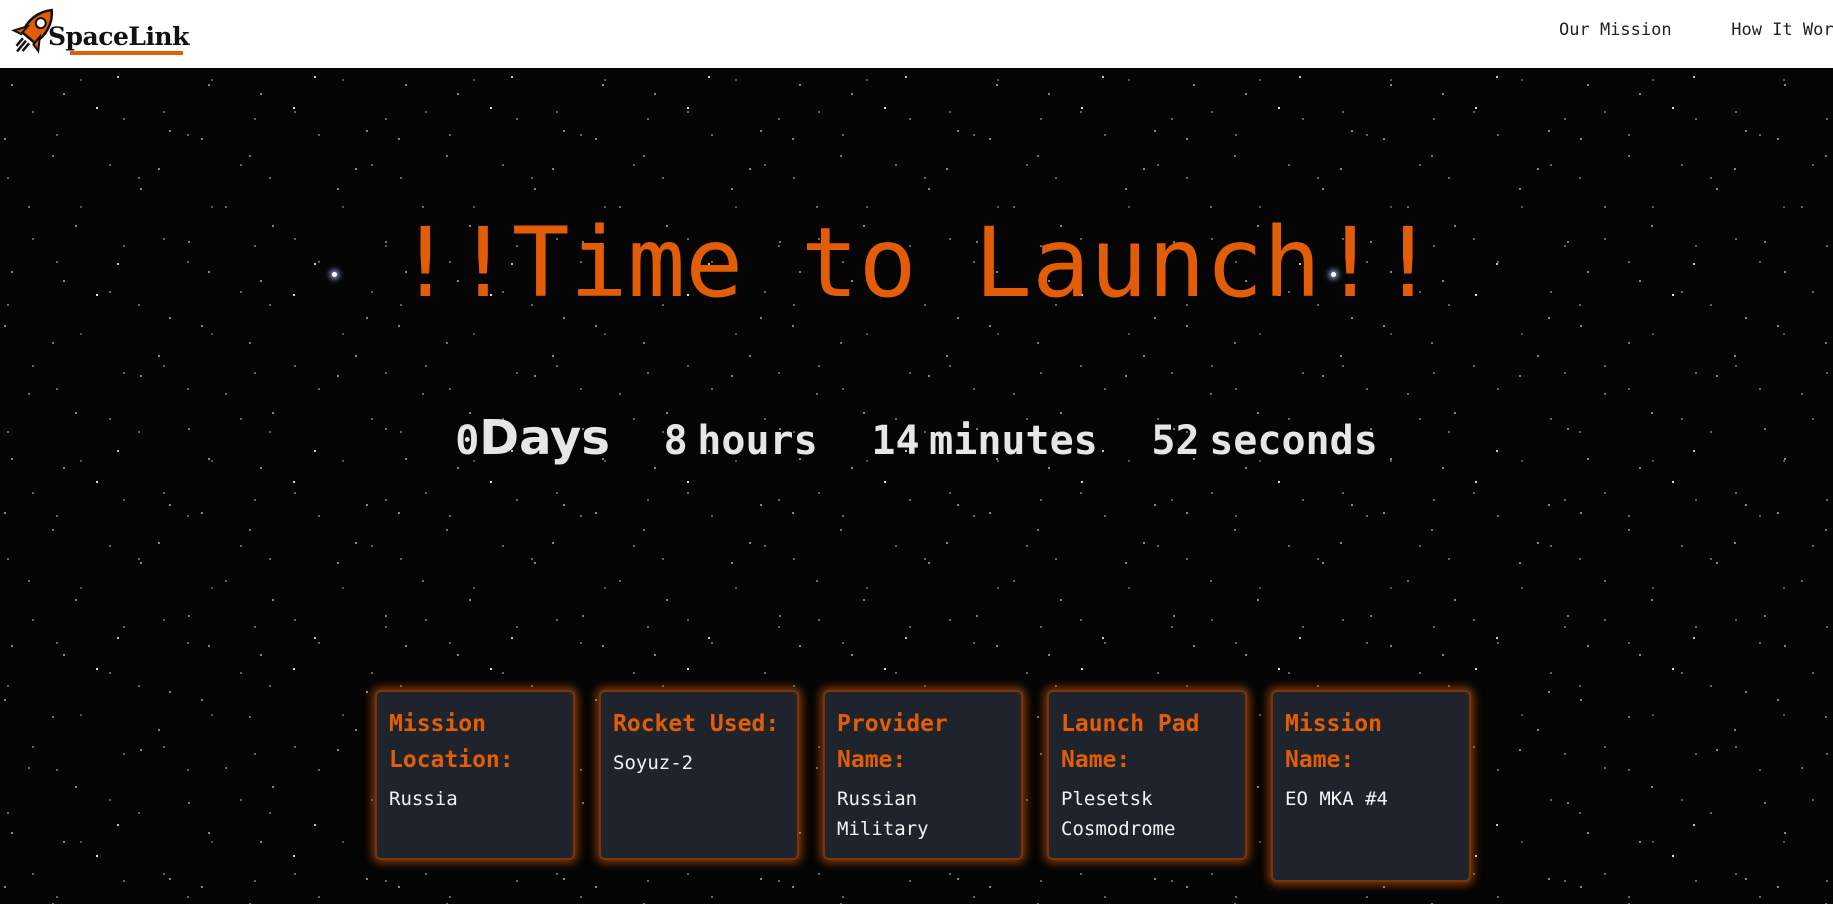  I want to click on card-provider-name: Provider Name: Russian Military, so click(923, 775).